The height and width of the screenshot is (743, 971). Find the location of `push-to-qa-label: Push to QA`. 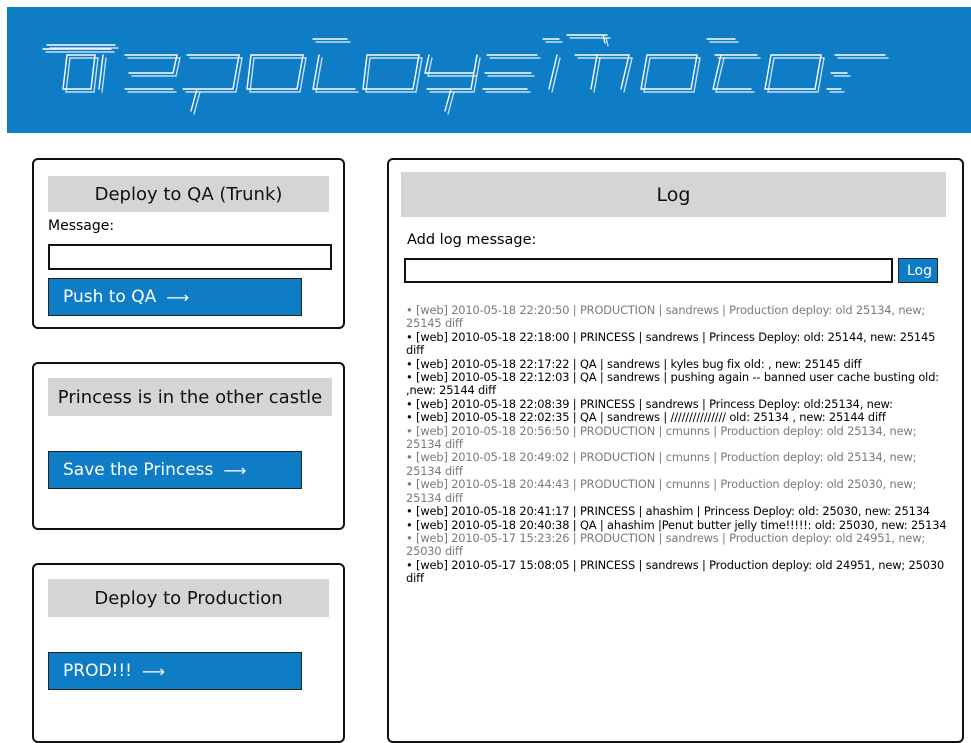

push-to-qa-label: Push to QA is located at coordinates (110, 297).